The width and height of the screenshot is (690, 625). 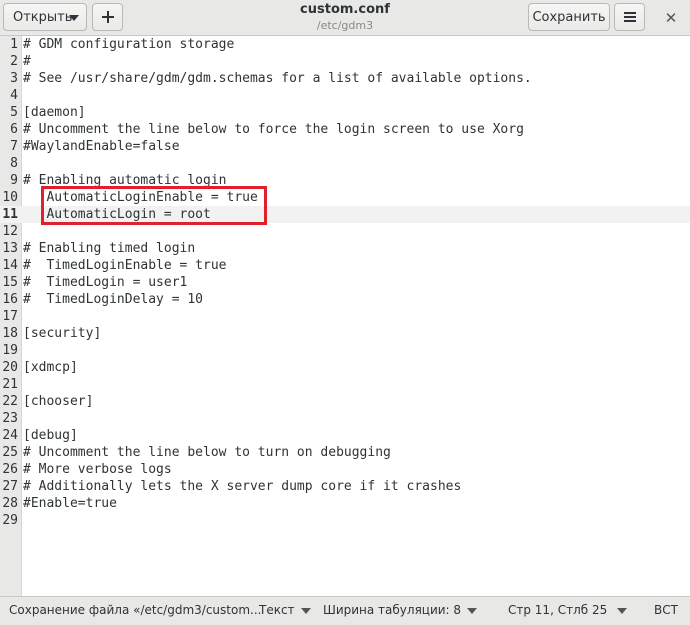 What do you see at coordinates (109, 248) in the screenshot?
I see `line-text: # Enabling timed login` at bounding box center [109, 248].